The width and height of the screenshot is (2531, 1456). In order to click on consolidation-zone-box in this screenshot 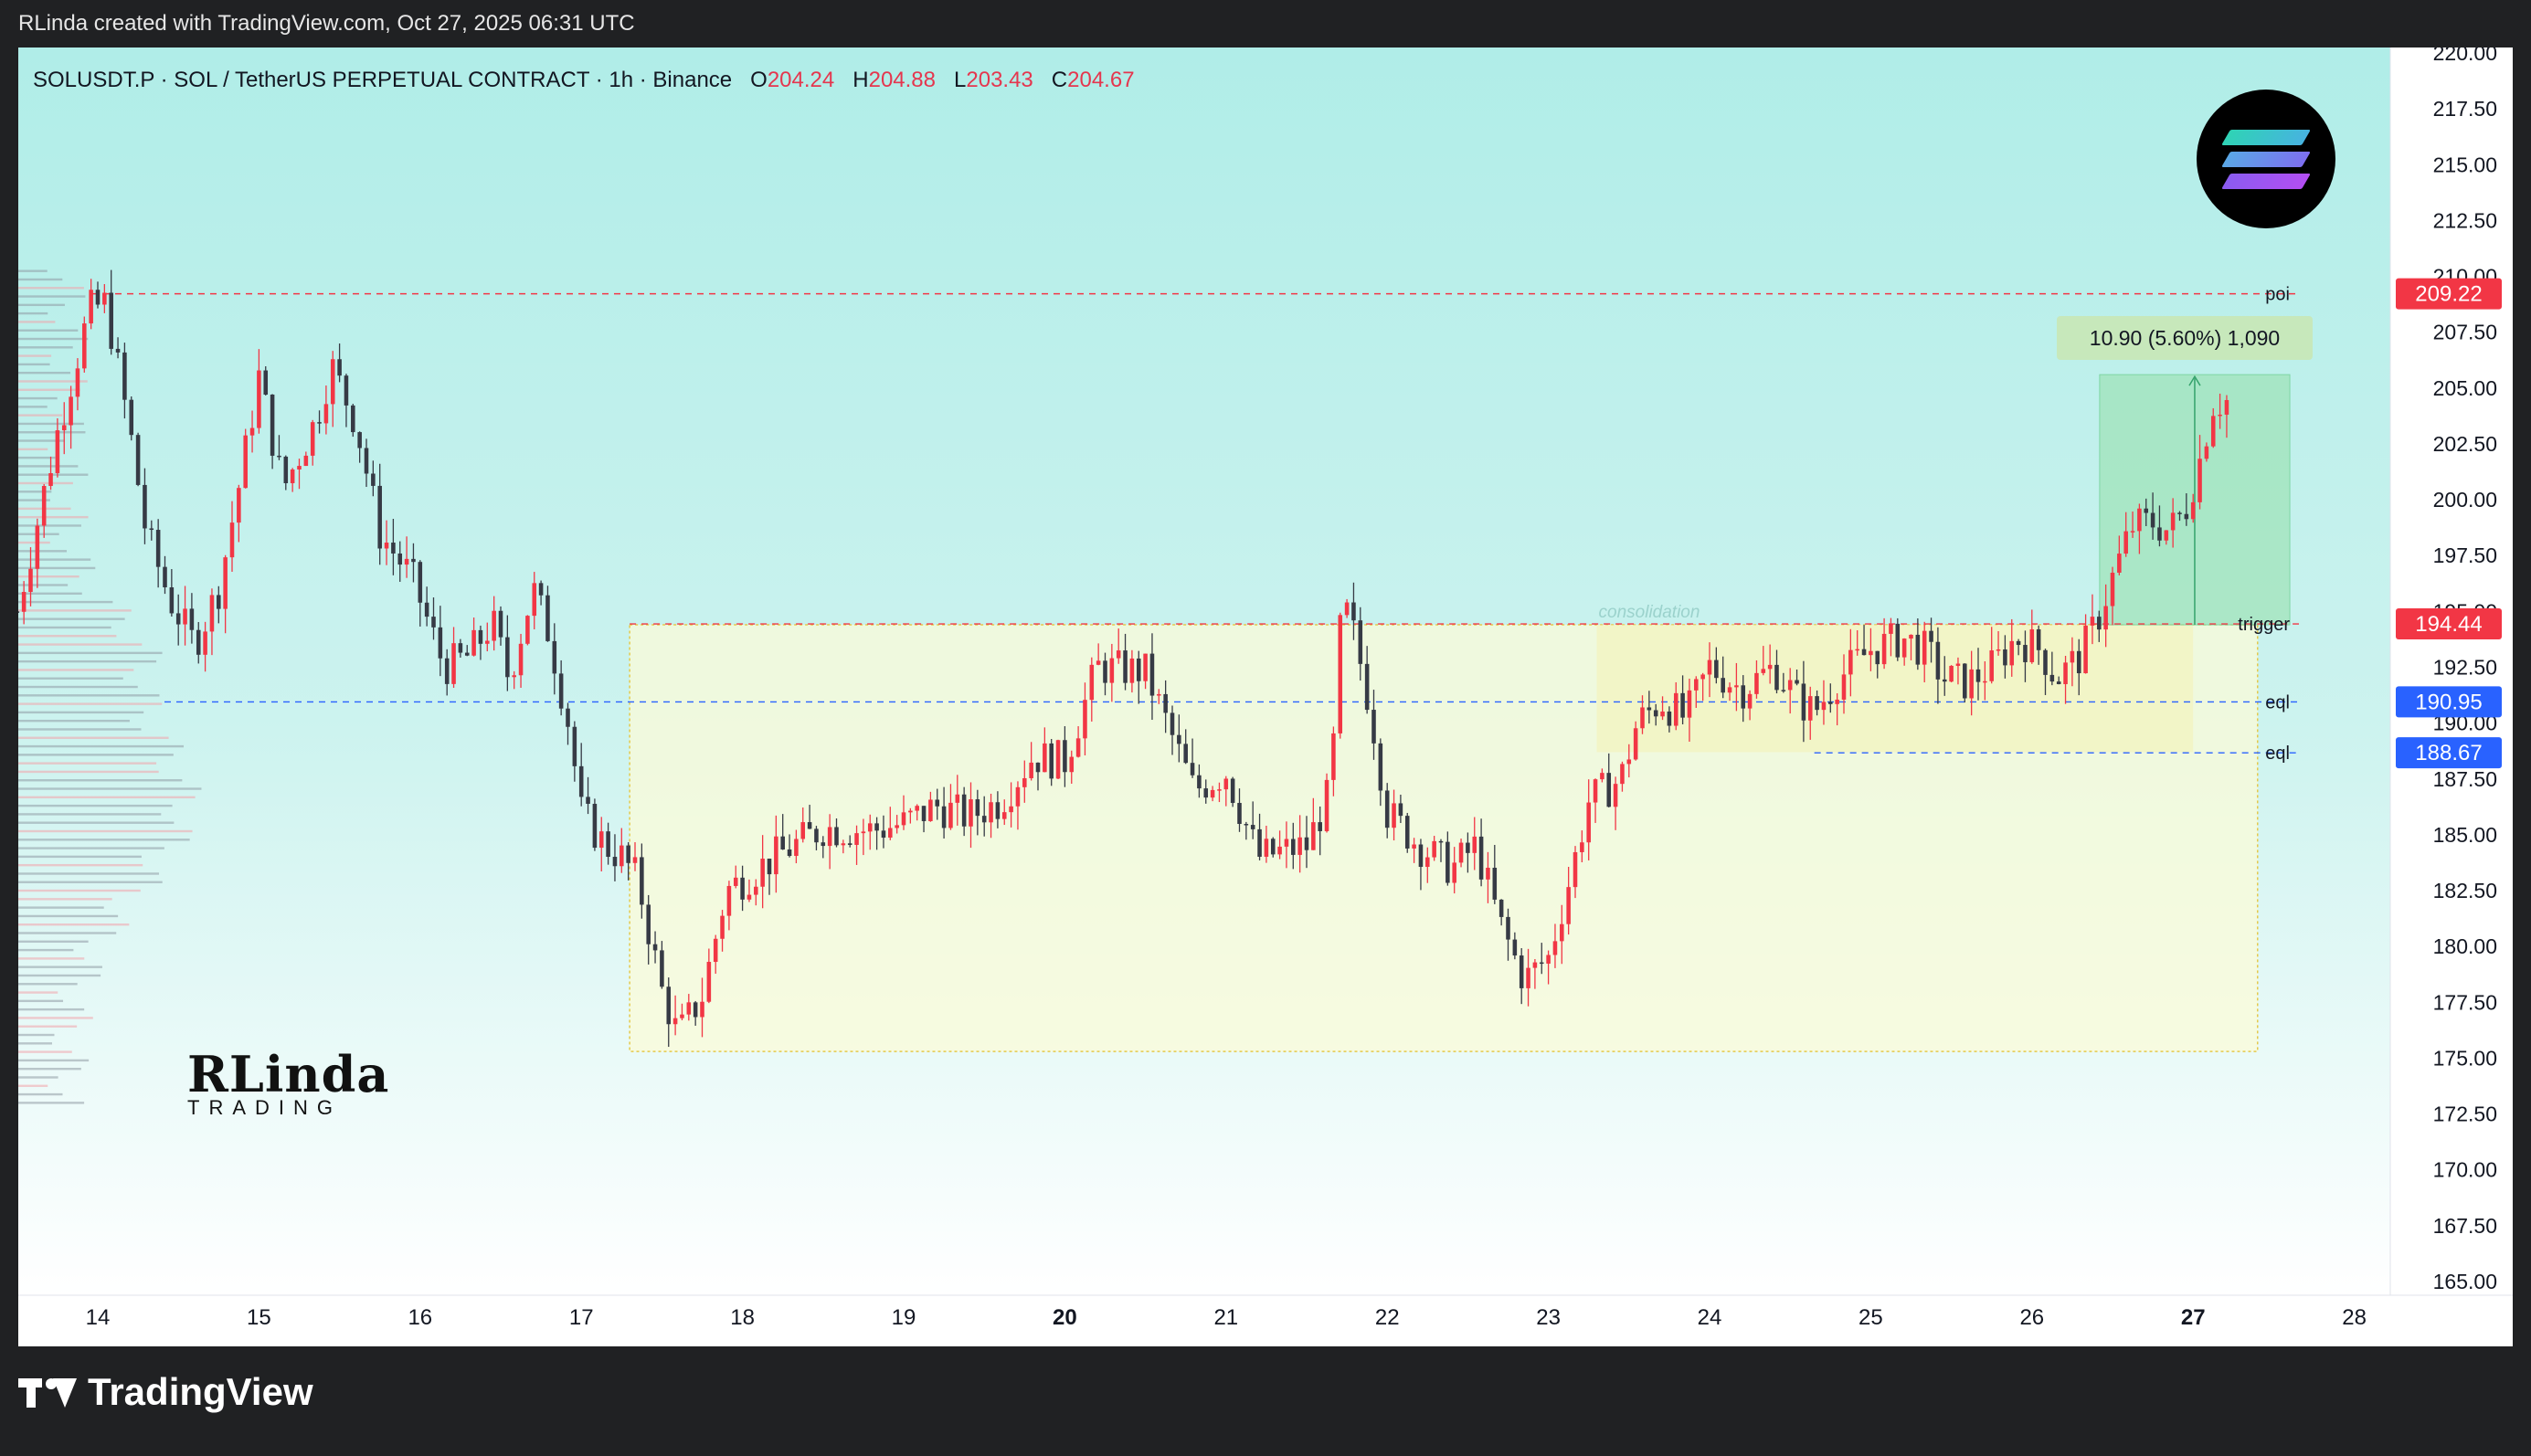, I will do `click(1895, 689)`.